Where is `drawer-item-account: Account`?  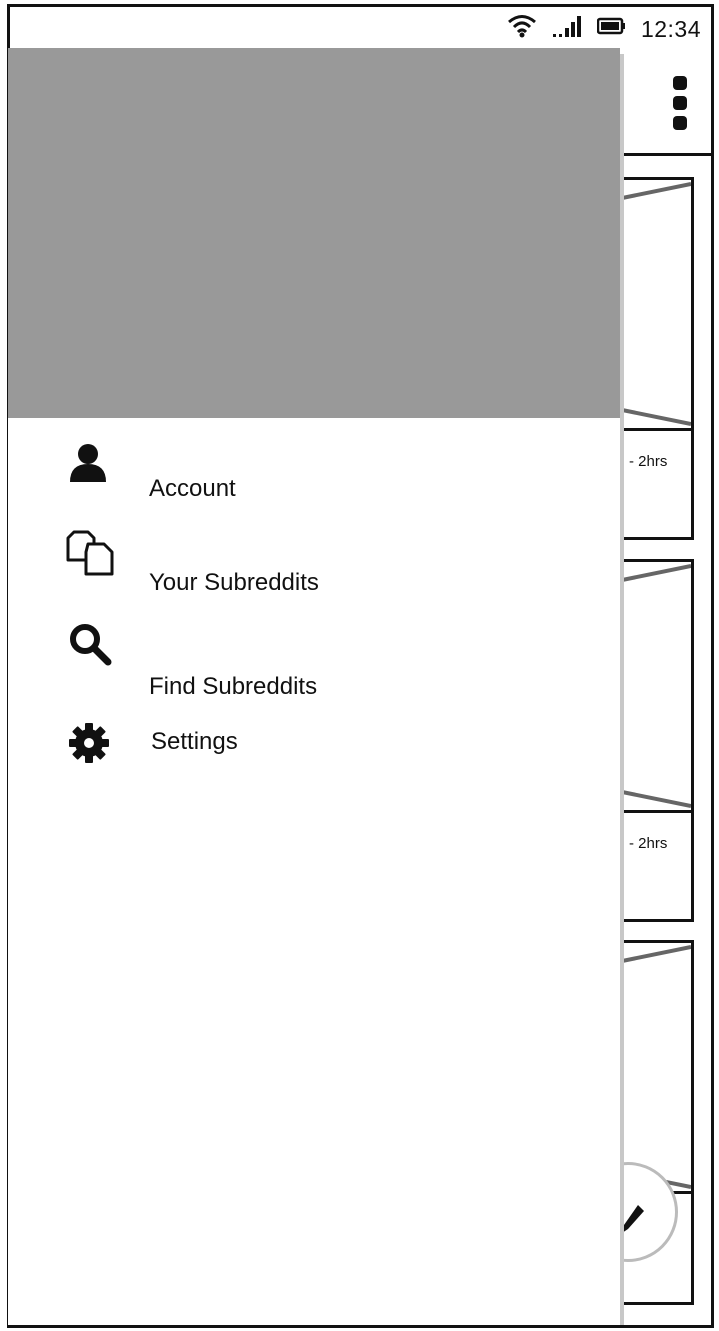
drawer-item-account: Account is located at coordinates (314, 478).